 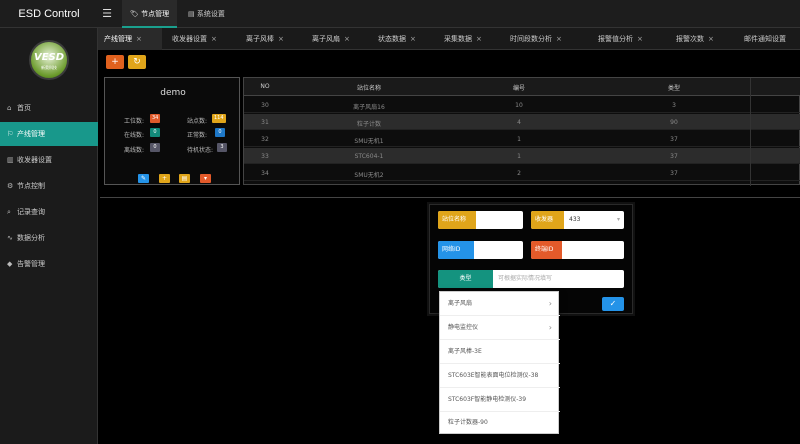 I want to click on tab-time-analysis: 时间段数分析 ×, so click(x=546, y=39).